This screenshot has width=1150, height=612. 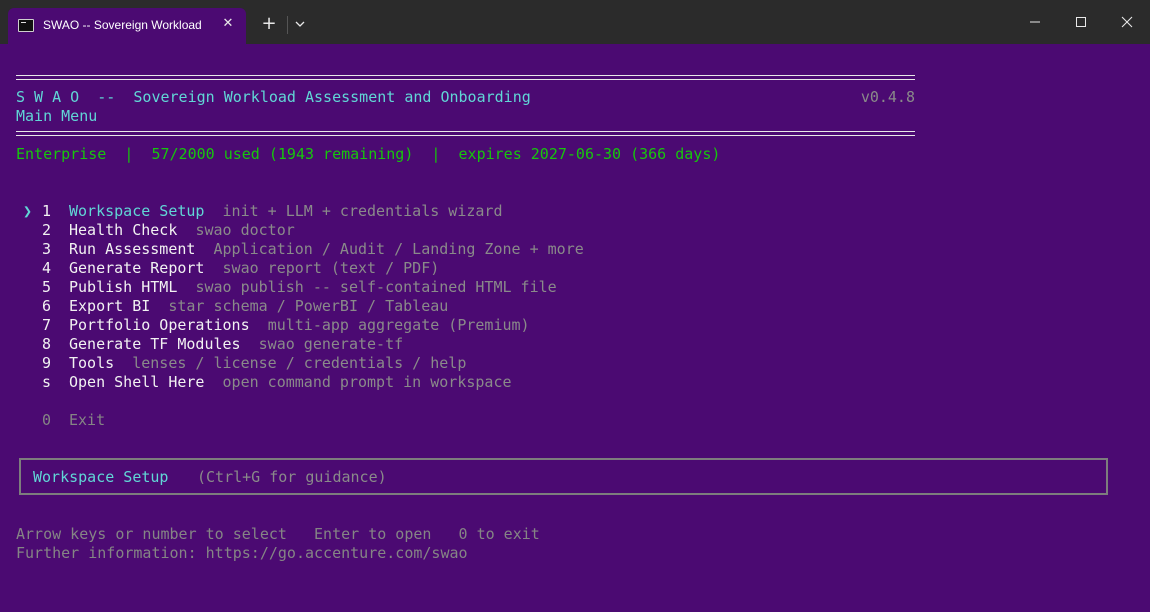 What do you see at coordinates (101, 477) in the screenshot?
I see `hint-title: Workspace Setup` at bounding box center [101, 477].